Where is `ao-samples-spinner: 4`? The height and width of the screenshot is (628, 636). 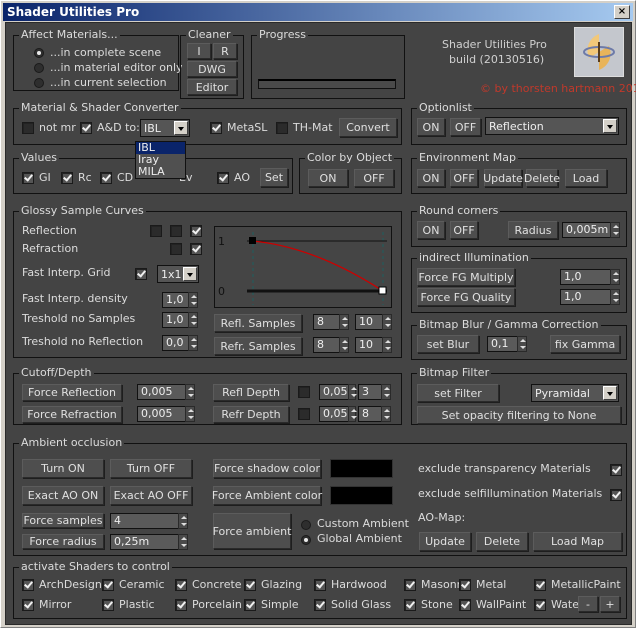
ao-samples-spinner: 4 is located at coordinates (149, 521).